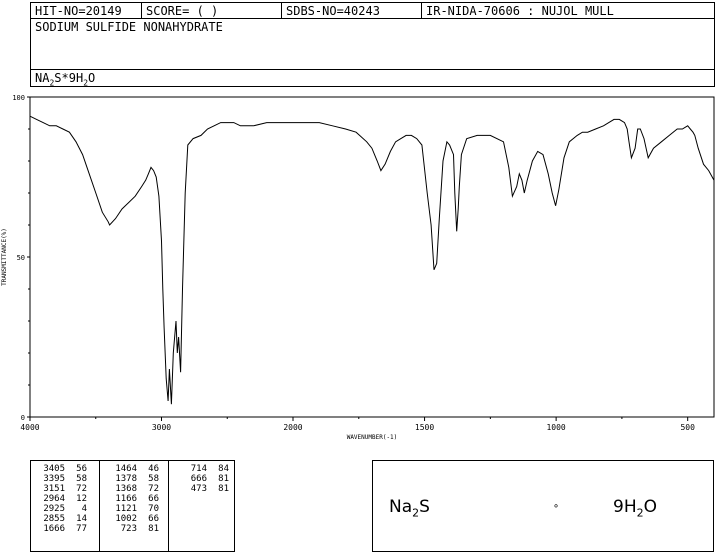  What do you see at coordinates (625, 507) in the screenshot?
I see `structure-text: 9H` at bounding box center [625, 507].